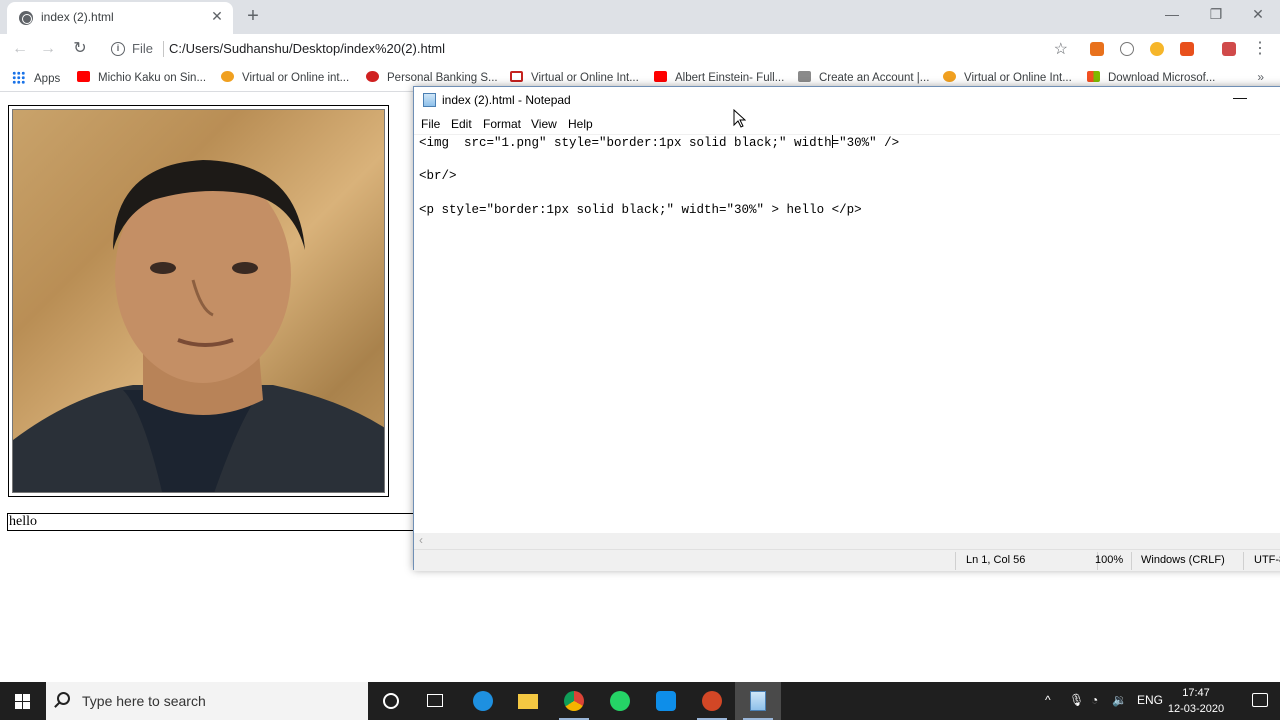 This screenshot has width=1280, height=720. What do you see at coordinates (1196, 709) in the screenshot?
I see `clock-date: 12-03-2020` at bounding box center [1196, 709].